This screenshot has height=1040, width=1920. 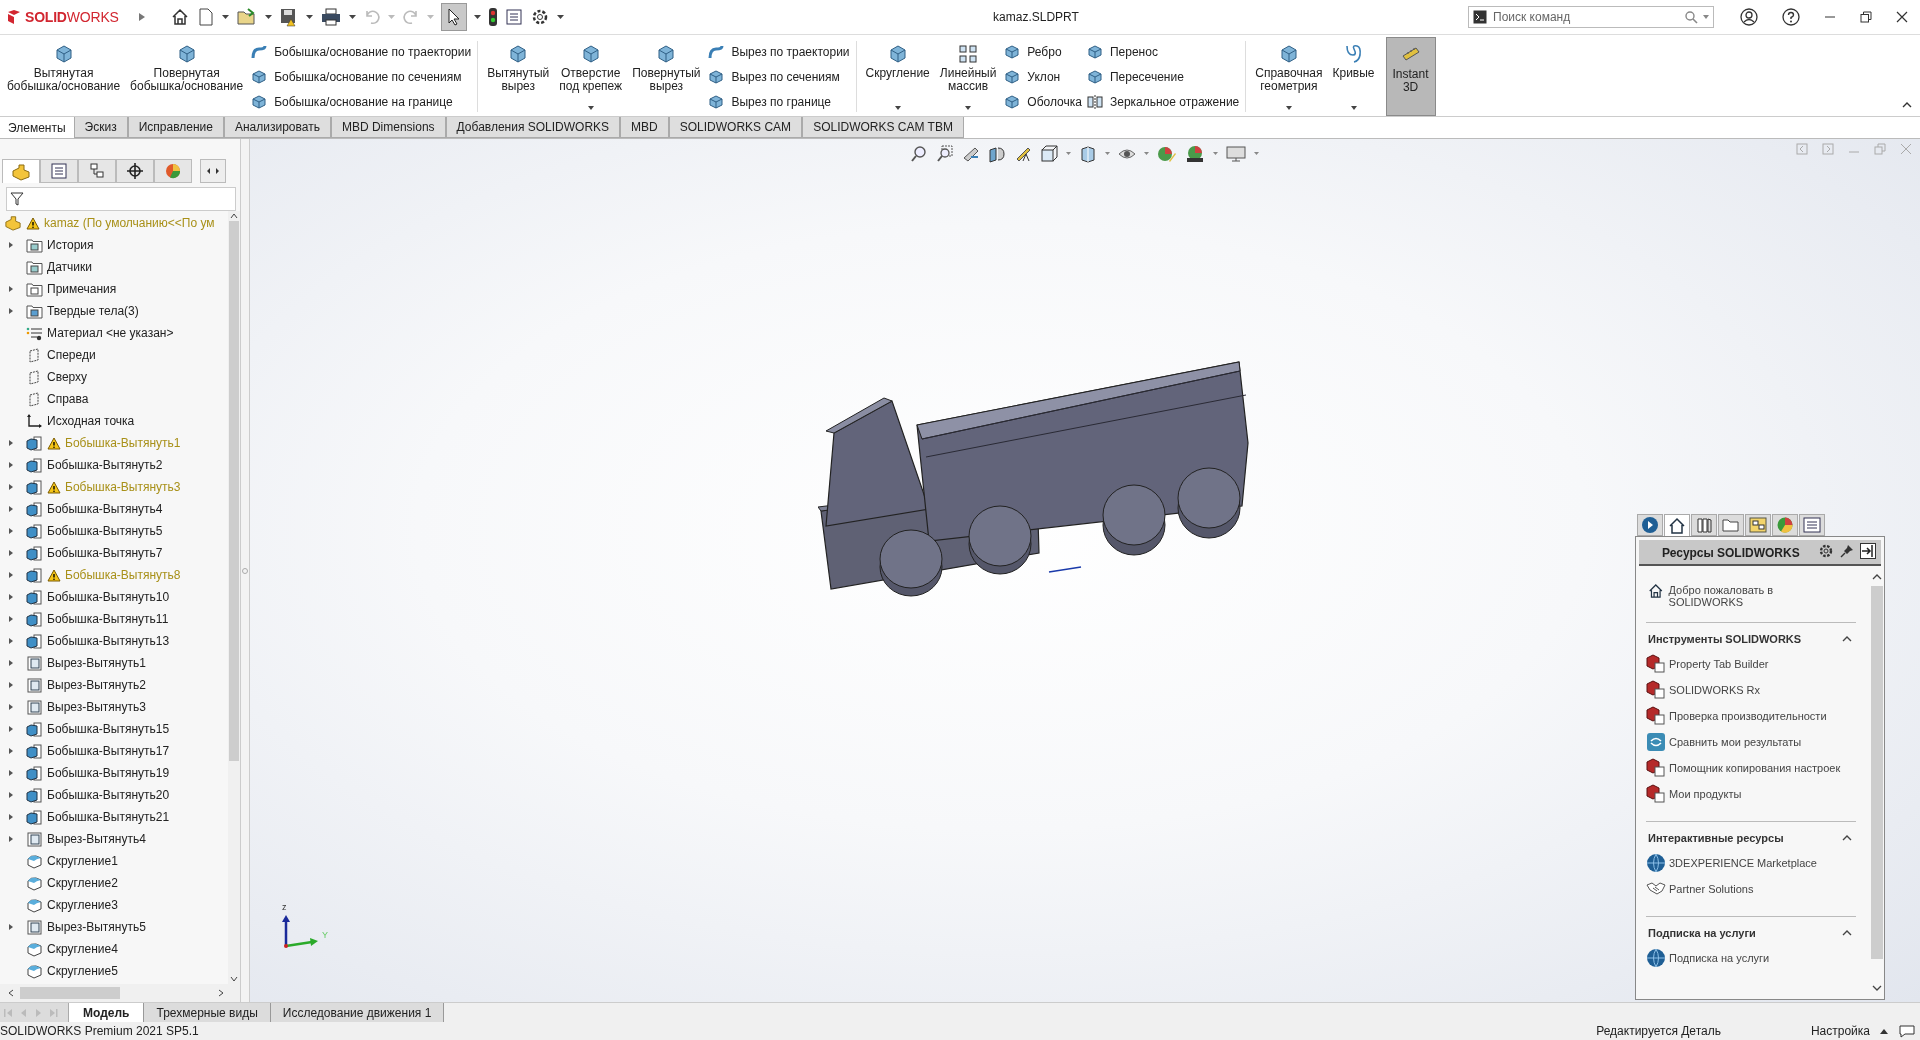 I want to click on tree-item: Бобышка-Вытянуть15, so click(x=114, y=729).